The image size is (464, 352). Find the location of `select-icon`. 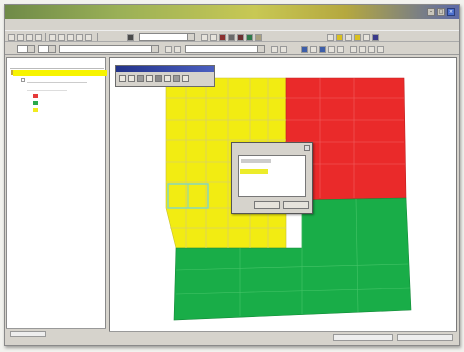

select-icon is located at coordinates (222, 37).